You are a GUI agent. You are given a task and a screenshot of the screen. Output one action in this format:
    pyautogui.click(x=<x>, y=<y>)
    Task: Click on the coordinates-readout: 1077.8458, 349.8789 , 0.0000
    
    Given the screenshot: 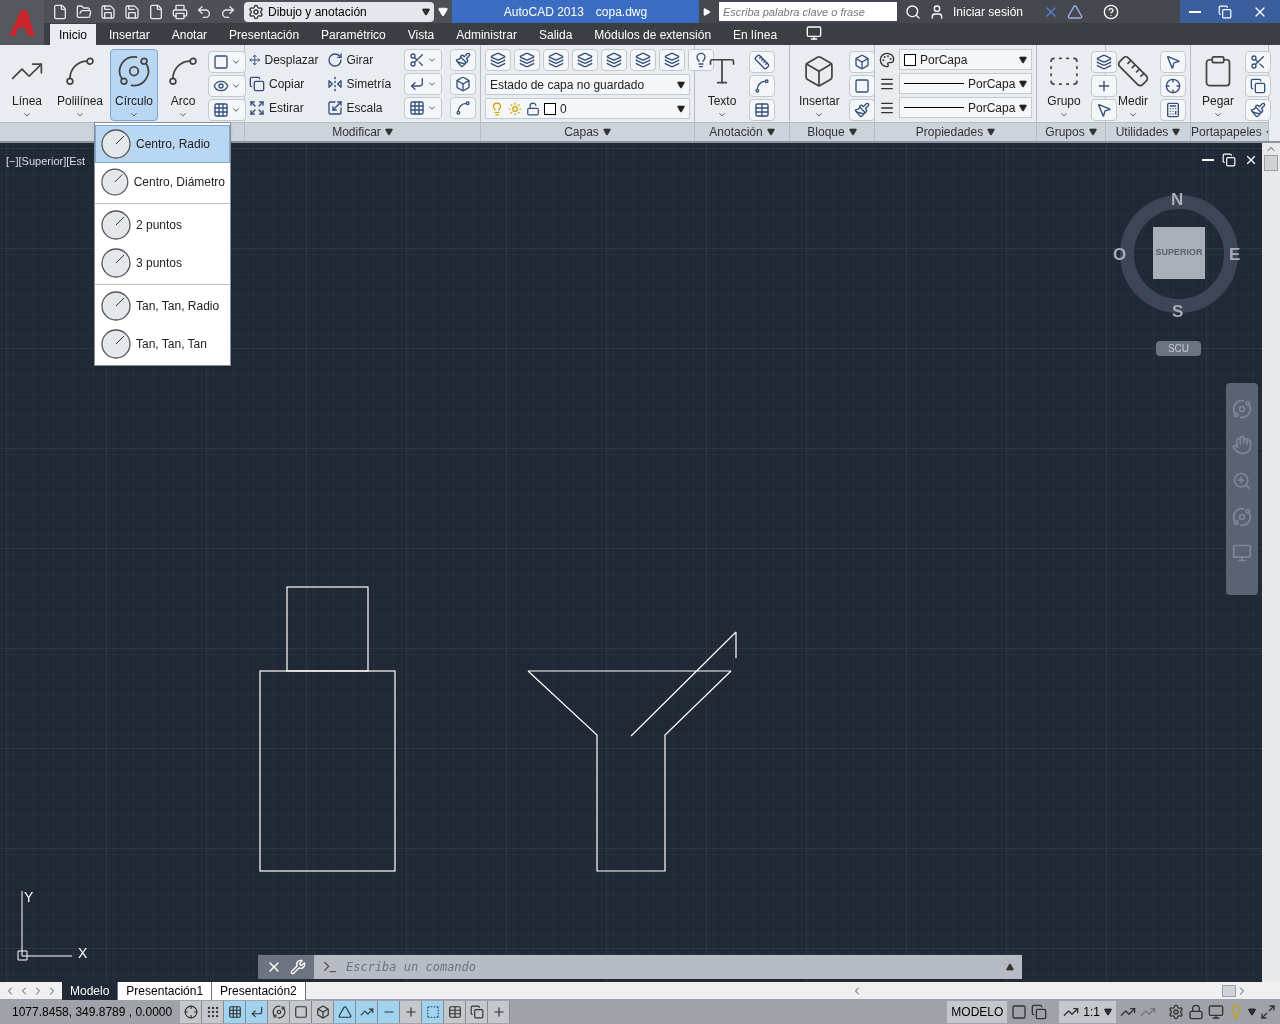 What is the action you would take?
    pyautogui.click(x=92, y=1012)
    